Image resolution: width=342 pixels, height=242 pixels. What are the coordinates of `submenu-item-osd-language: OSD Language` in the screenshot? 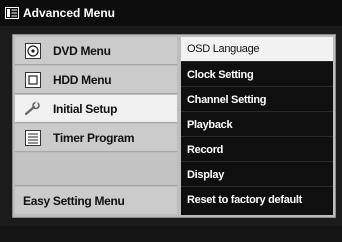 It's located at (257, 49).